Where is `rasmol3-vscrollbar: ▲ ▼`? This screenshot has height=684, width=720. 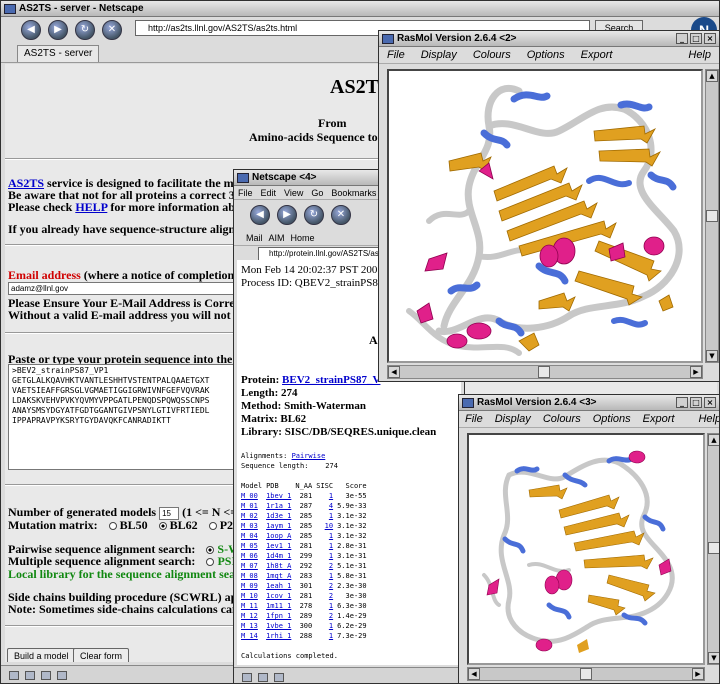
rasmol3-vscrollbar: ▲ ▼ is located at coordinates (713, 549).